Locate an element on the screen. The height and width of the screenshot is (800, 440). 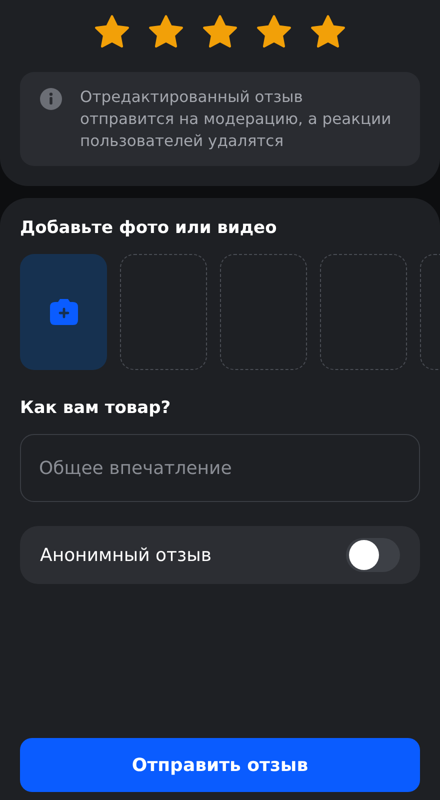
notice-text: Отредактированный отзыв отправится на модерацию, а реакции пользователей удалятся is located at coordinates (236, 119).